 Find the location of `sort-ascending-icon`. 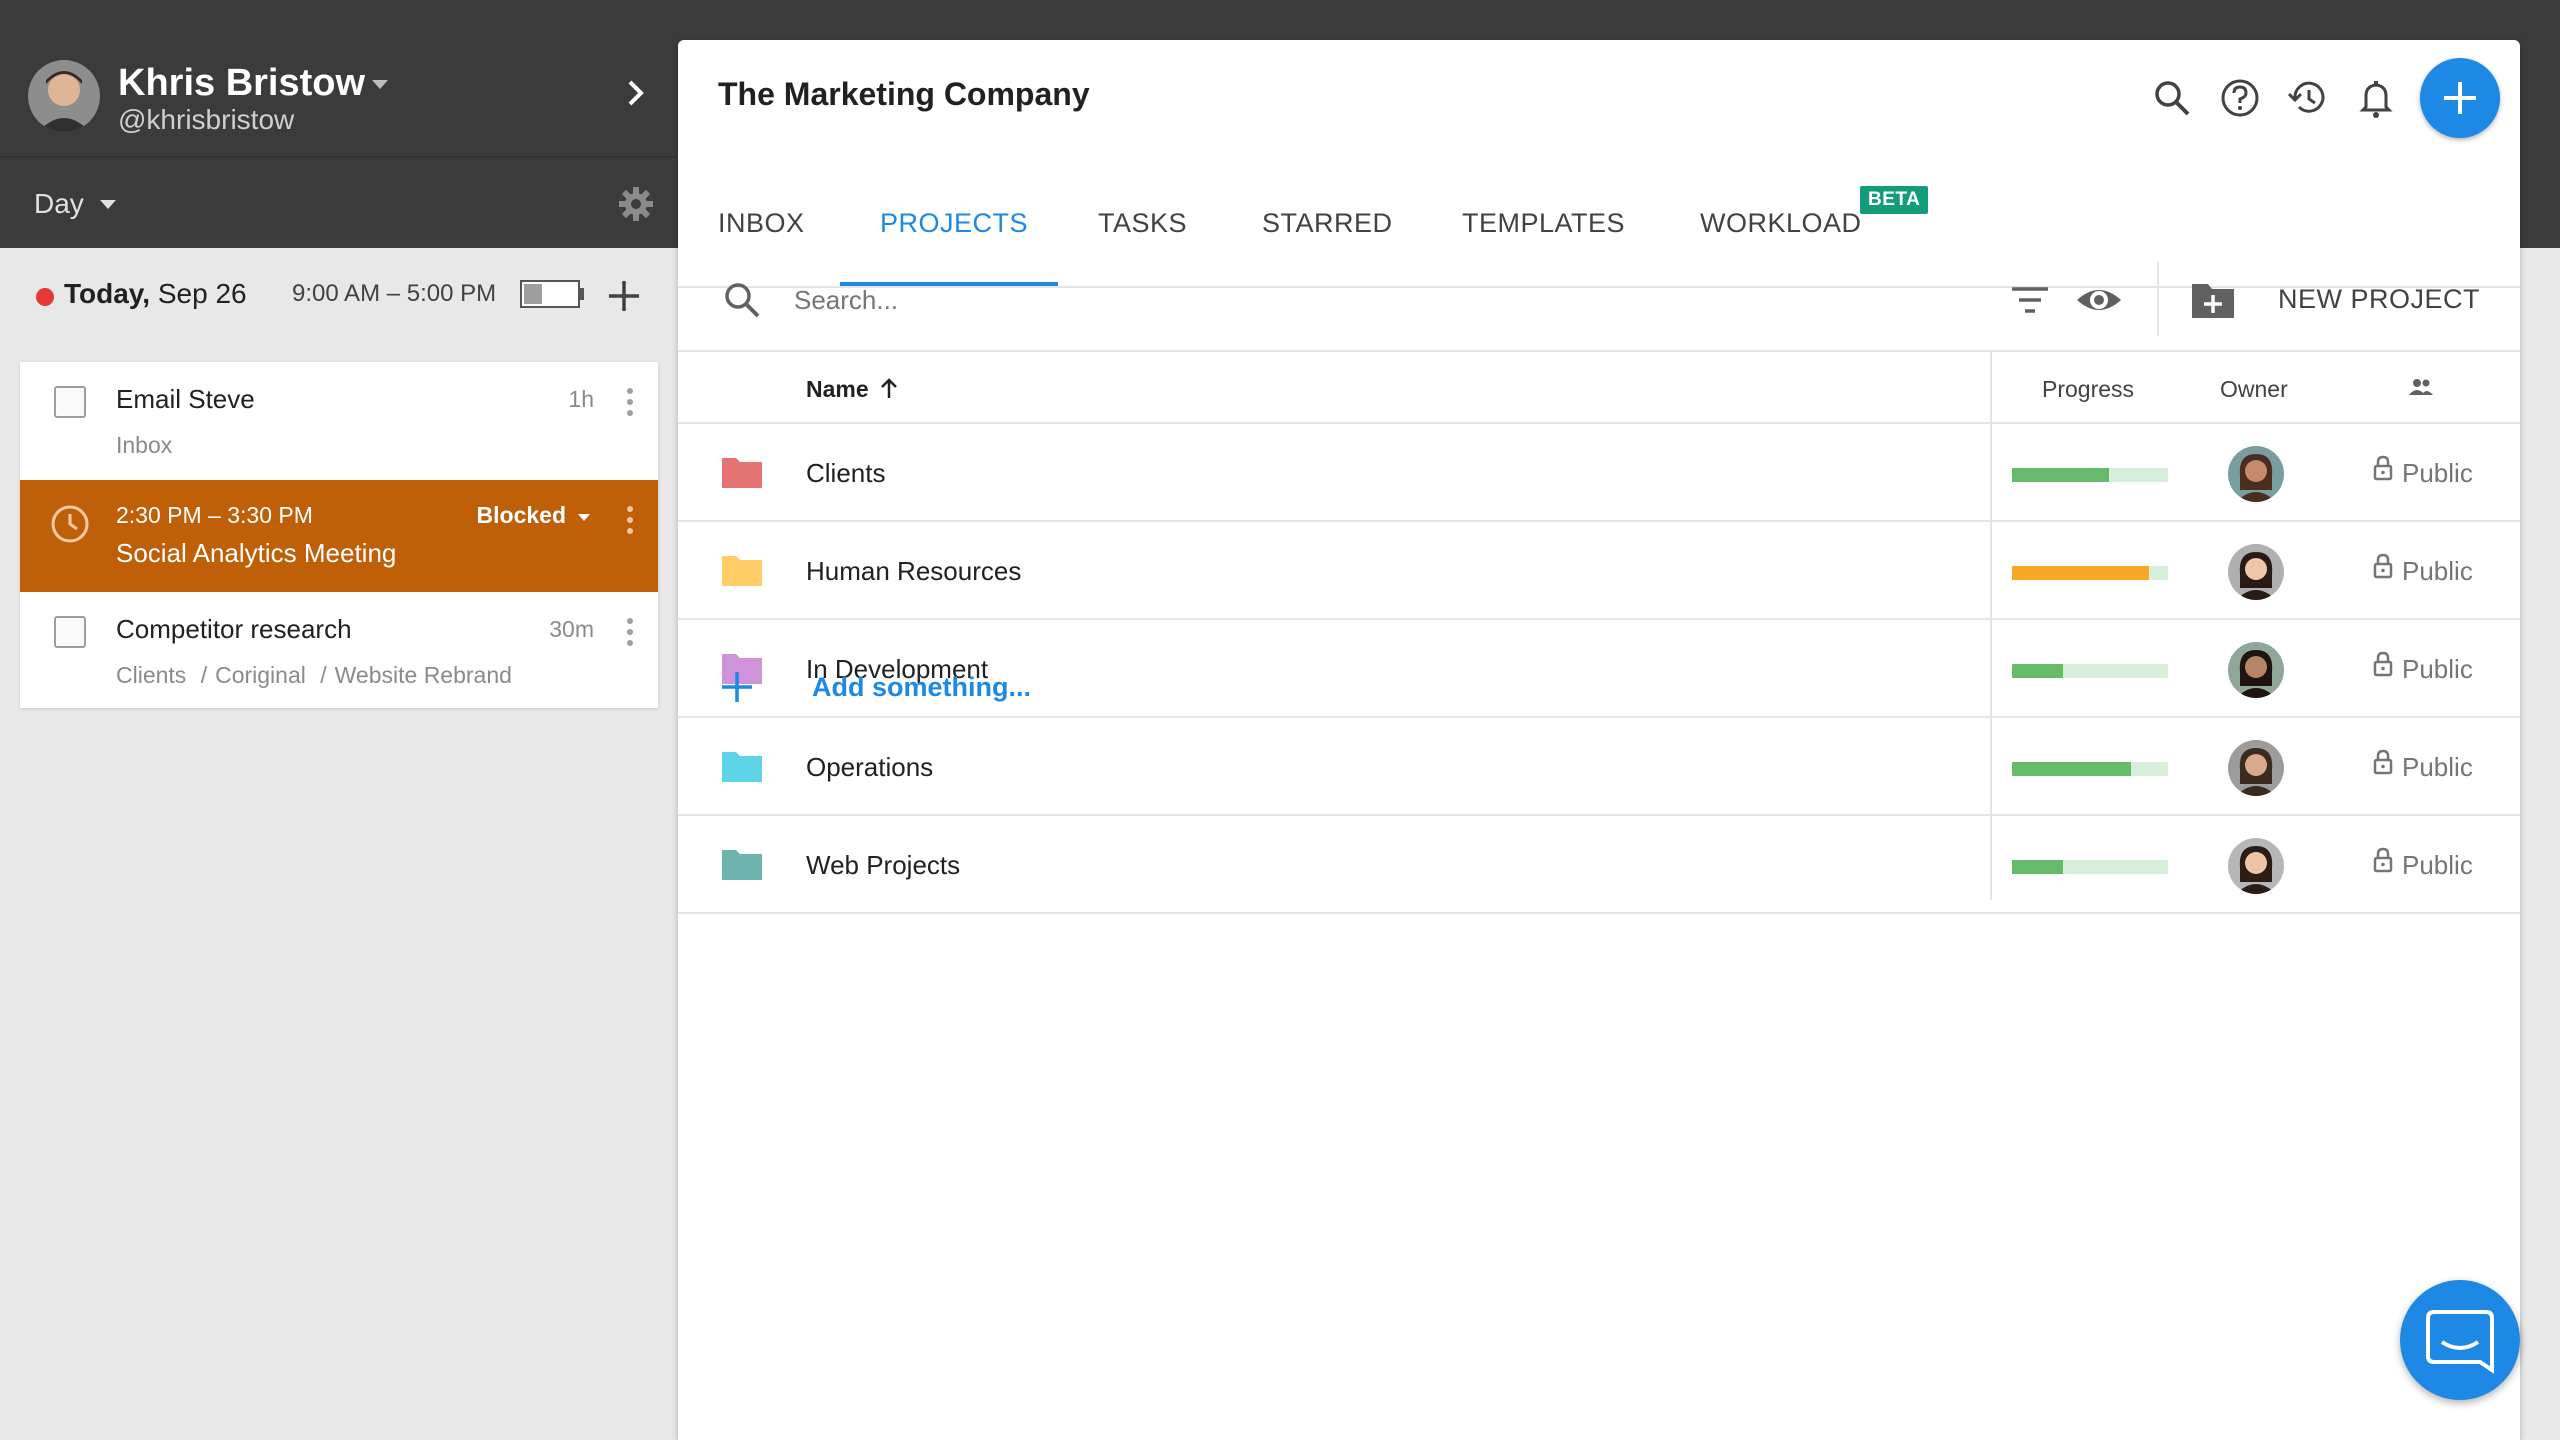

sort-ascending-icon is located at coordinates (889, 388).